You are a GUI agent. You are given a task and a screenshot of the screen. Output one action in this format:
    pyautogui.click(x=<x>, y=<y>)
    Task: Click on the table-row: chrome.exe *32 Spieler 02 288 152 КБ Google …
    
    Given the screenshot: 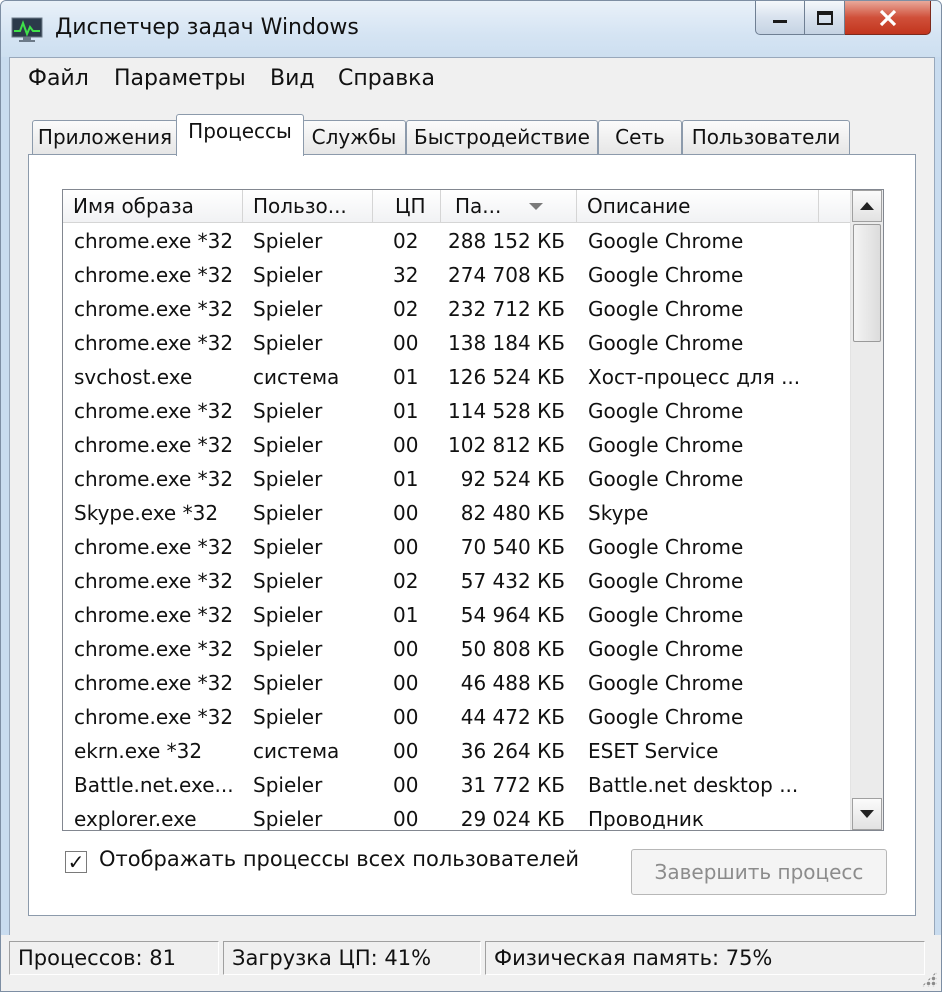 What is the action you would take?
    pyautogui.click(x=458, y=241)
    